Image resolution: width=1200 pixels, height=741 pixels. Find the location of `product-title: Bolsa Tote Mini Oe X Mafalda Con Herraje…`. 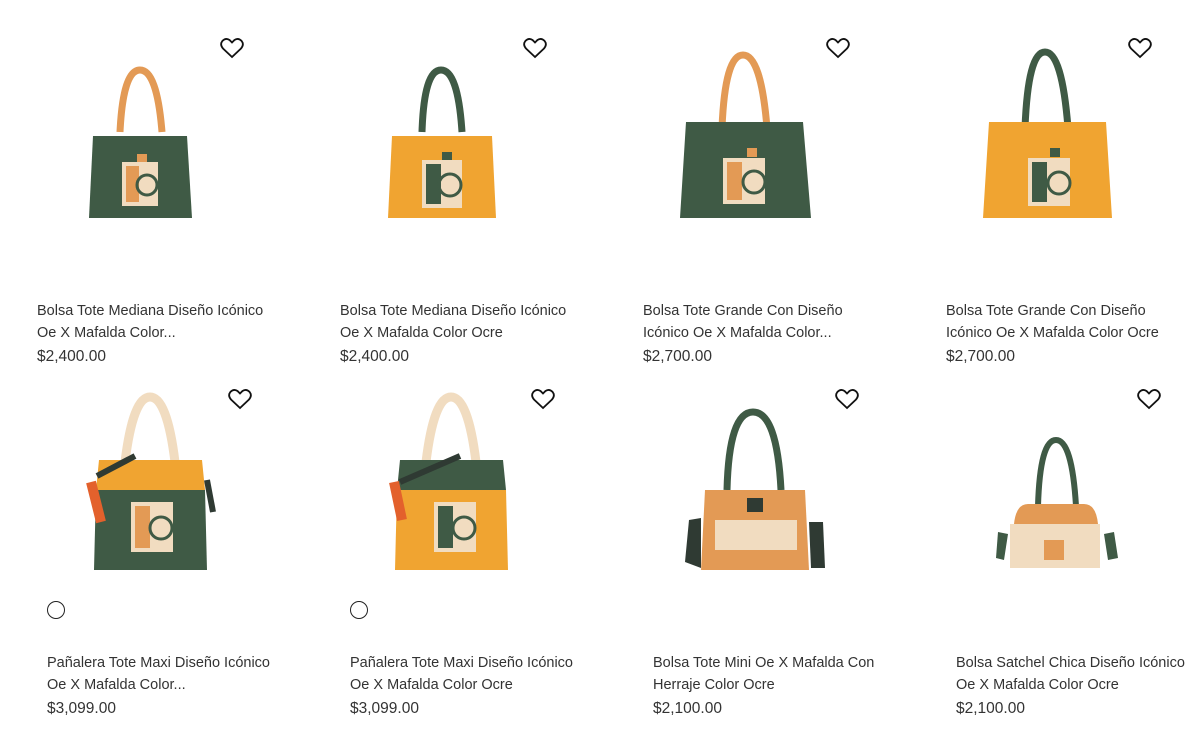

product-title: Bolsa Tote Mini Oe X Mafalda Con Herraje… is located at coordinates (773, 674).